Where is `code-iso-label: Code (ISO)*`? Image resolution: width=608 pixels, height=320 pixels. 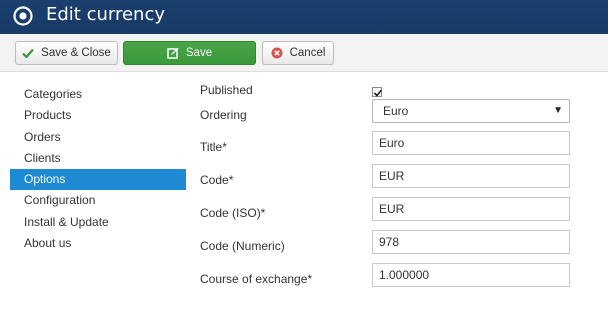 code-iso-label: Code (ISO)* is located at coordinates (233, 213).